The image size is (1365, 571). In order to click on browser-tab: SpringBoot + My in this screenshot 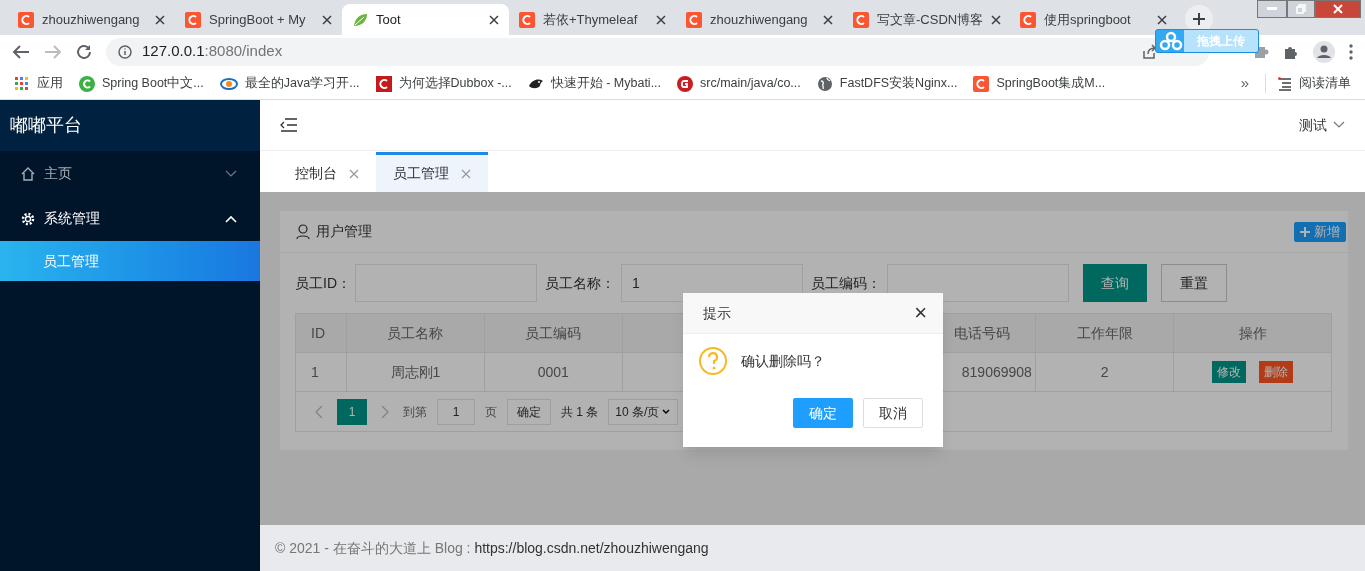, I will do `click(258, 19)`.